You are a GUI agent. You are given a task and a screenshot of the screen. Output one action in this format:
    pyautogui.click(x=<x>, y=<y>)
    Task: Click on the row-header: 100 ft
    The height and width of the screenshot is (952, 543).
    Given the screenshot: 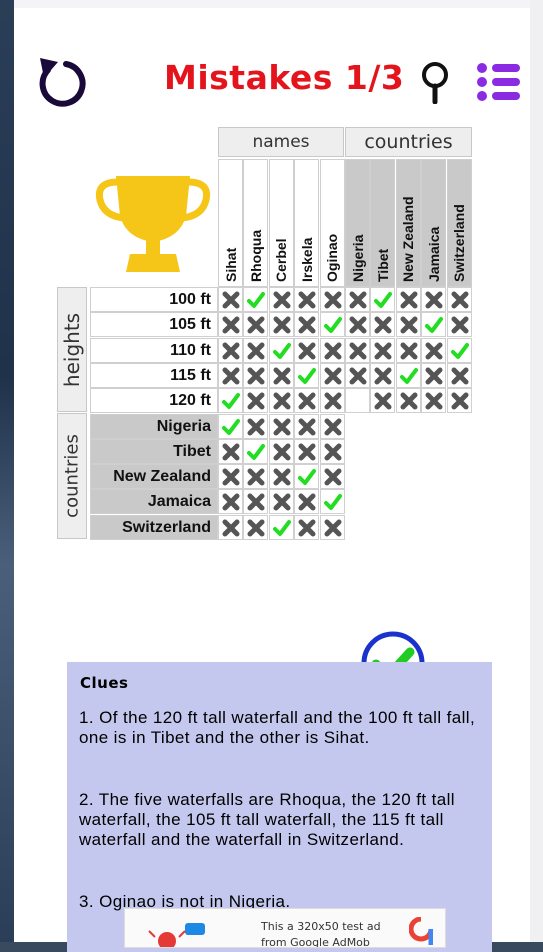 What is the action you would take?
    pyautogui.click(x=154, y=299)
    